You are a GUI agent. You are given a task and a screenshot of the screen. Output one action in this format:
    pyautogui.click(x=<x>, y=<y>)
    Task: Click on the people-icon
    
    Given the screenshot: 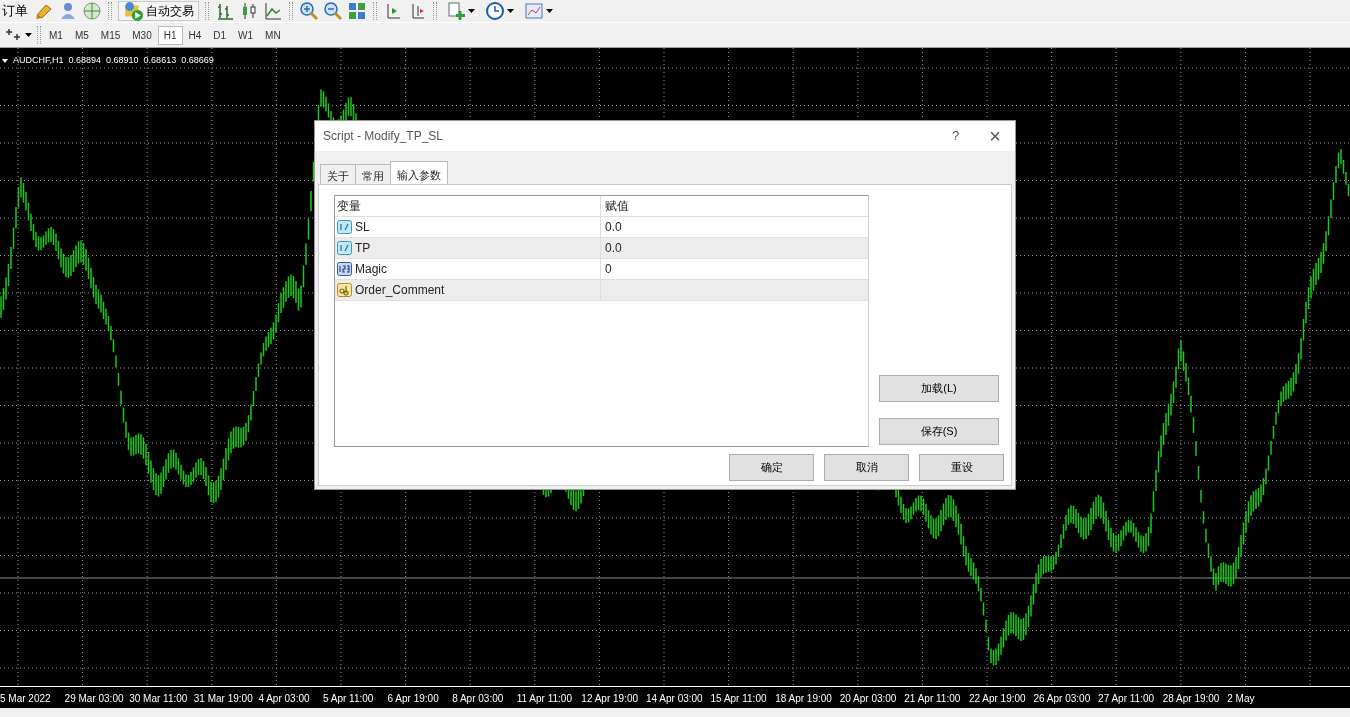 What is the action you would take?
    pyautogui.click(x=68, y=11)
    